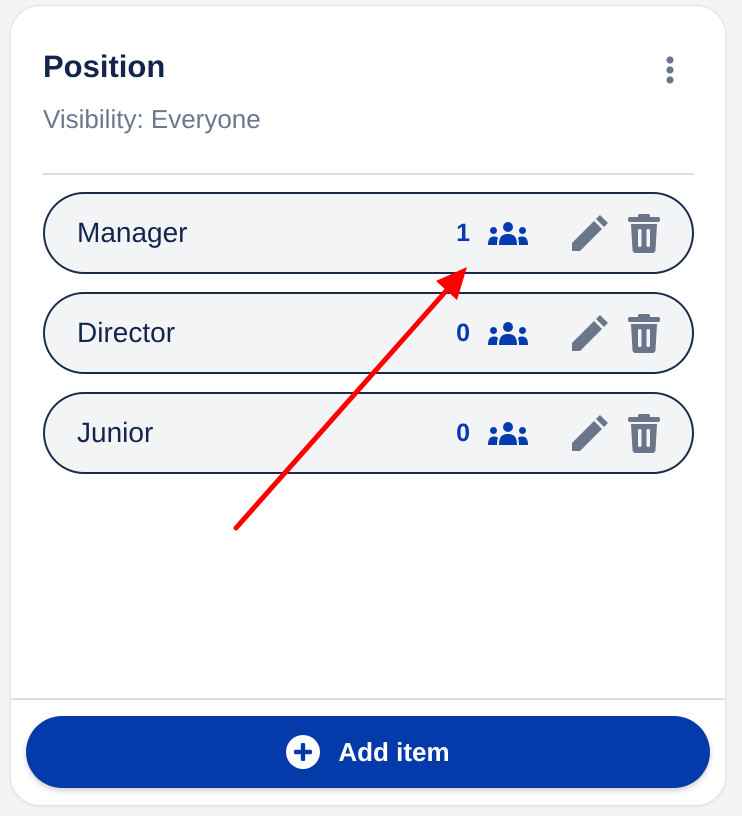  What do you see at coordinates (368, 333) in the screenshot?
I see `list-item-row: Director 0` at bounding box center [368, 333].